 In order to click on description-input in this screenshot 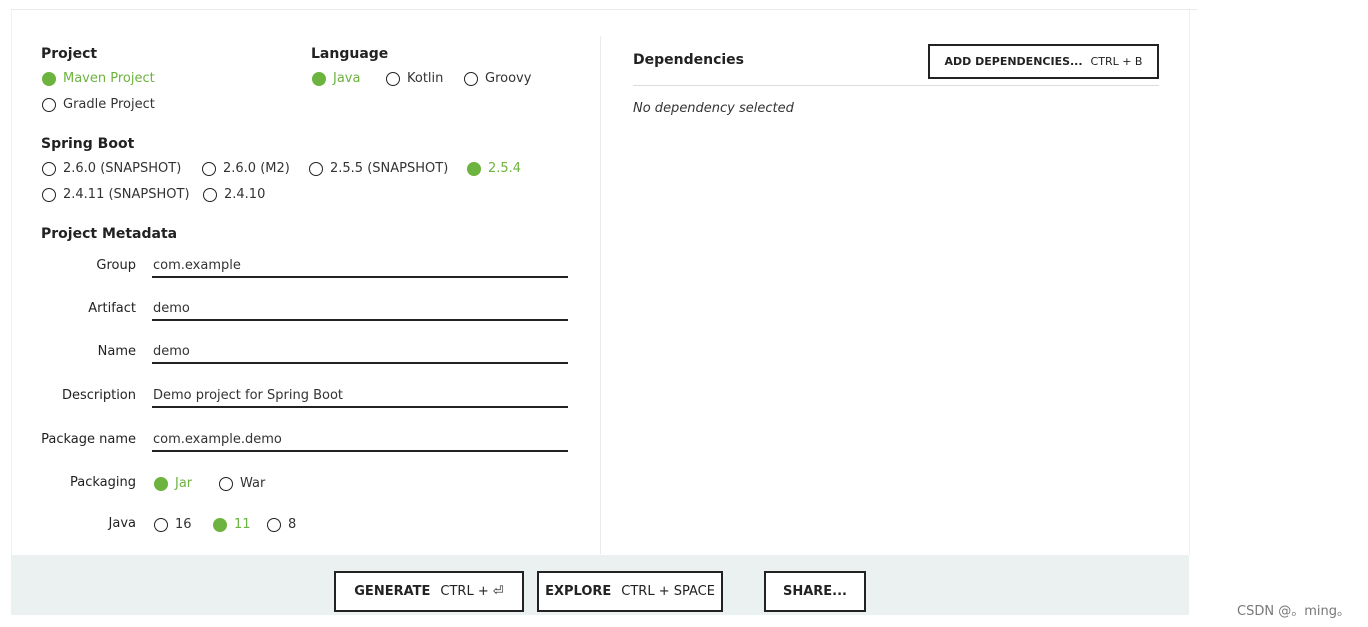, I will do `click(360, 396)`.